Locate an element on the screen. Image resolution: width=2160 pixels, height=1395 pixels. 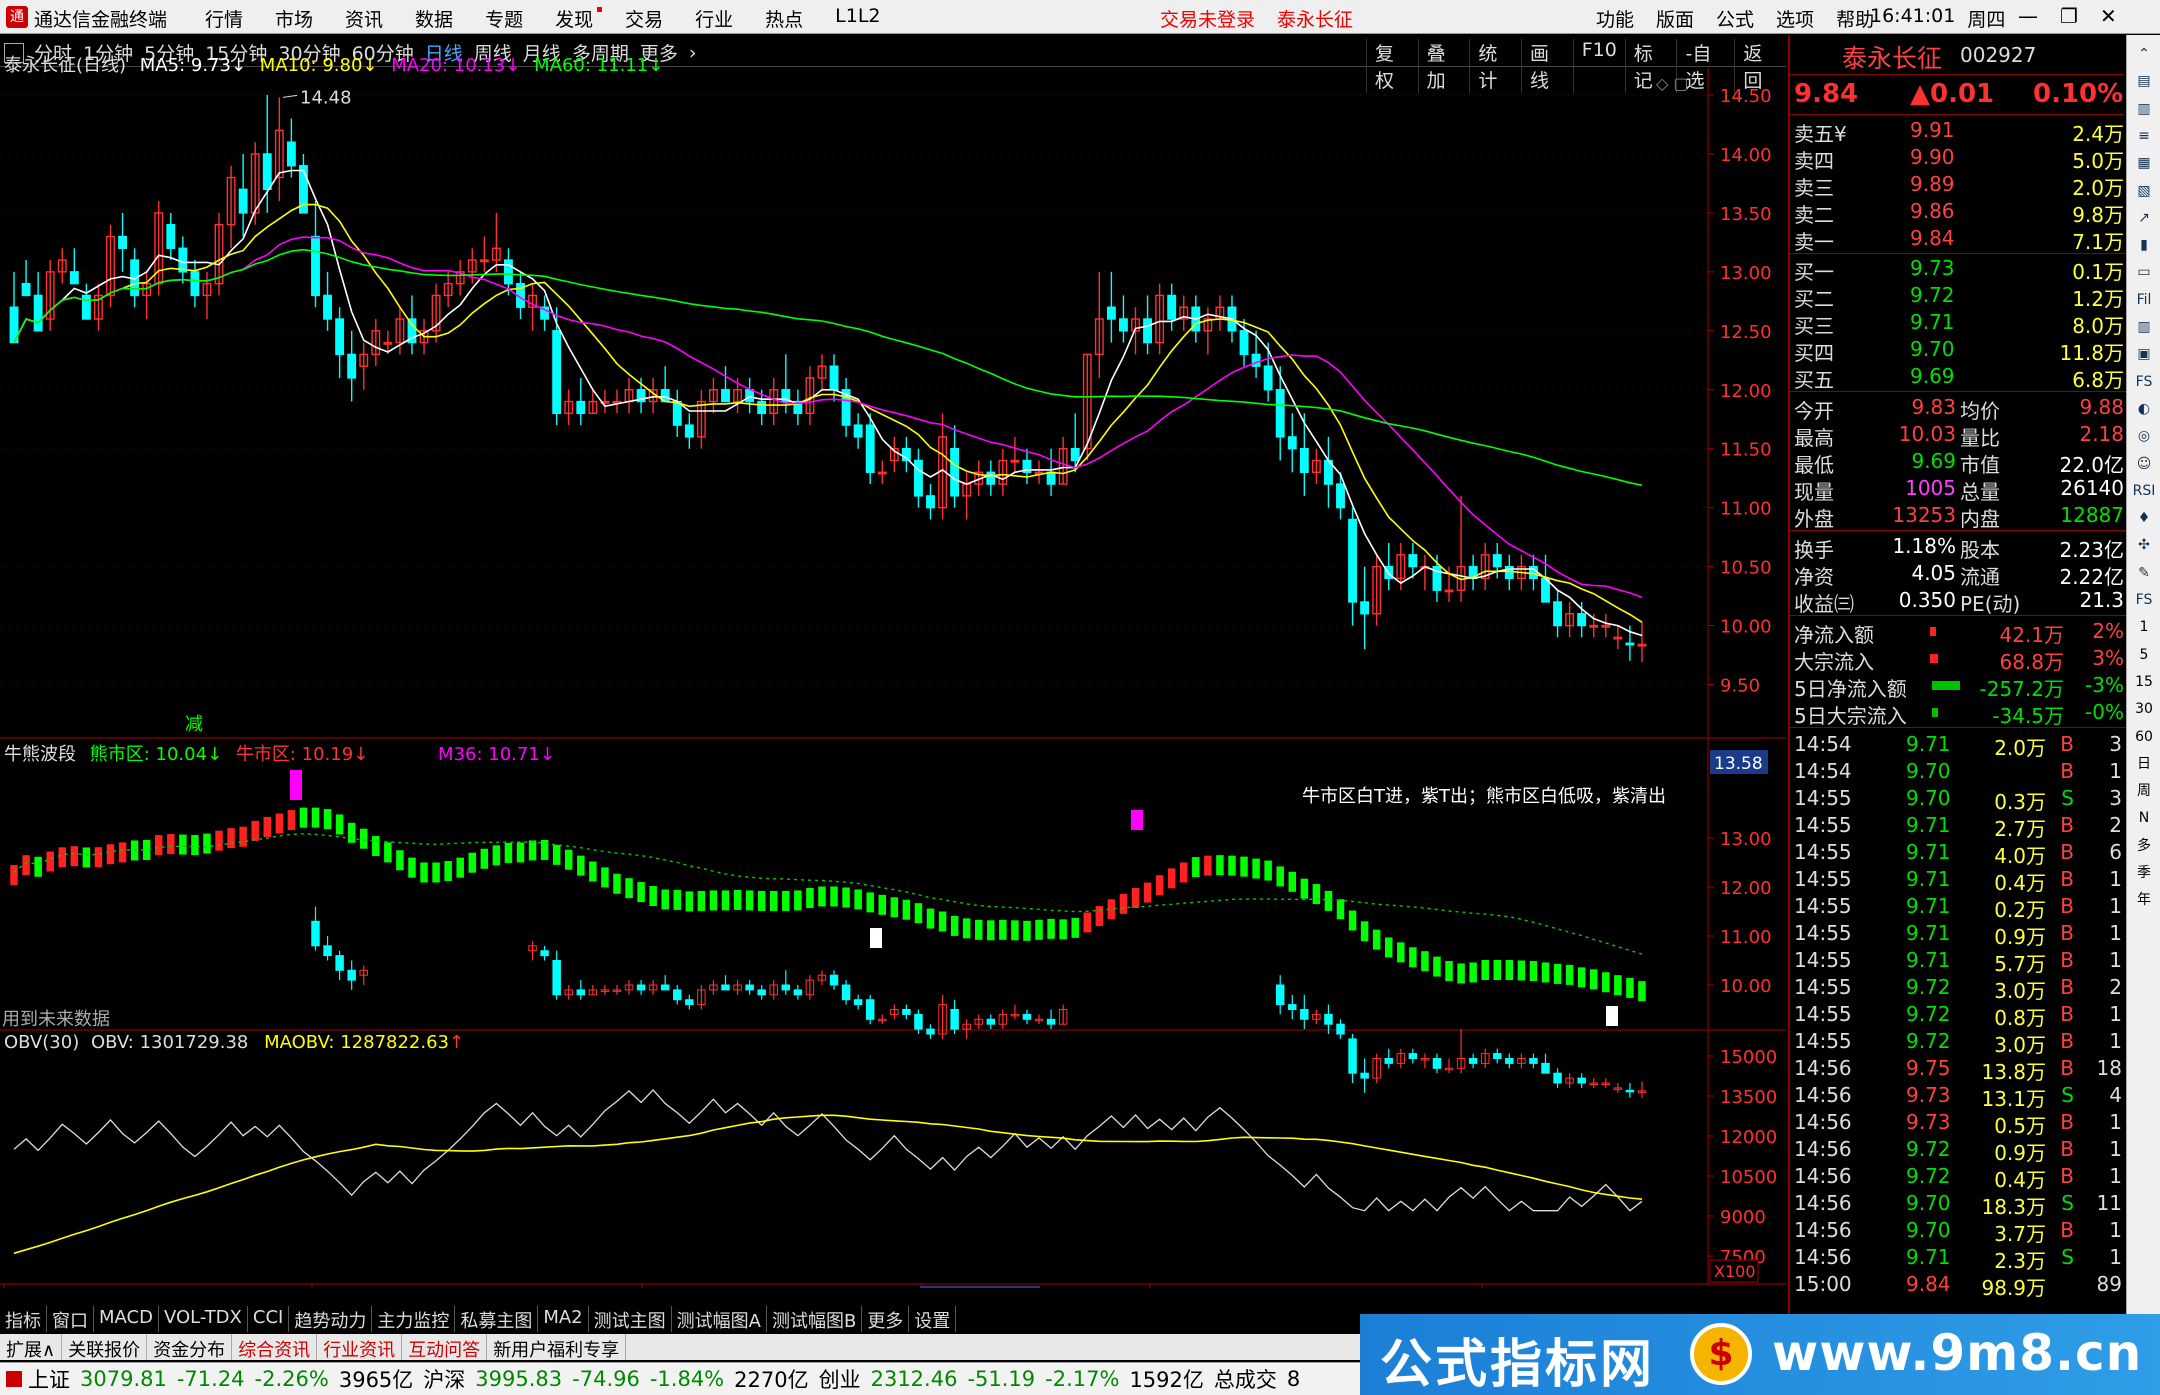
info-tab: 关联报价 is located at coordinates (105, 1347).